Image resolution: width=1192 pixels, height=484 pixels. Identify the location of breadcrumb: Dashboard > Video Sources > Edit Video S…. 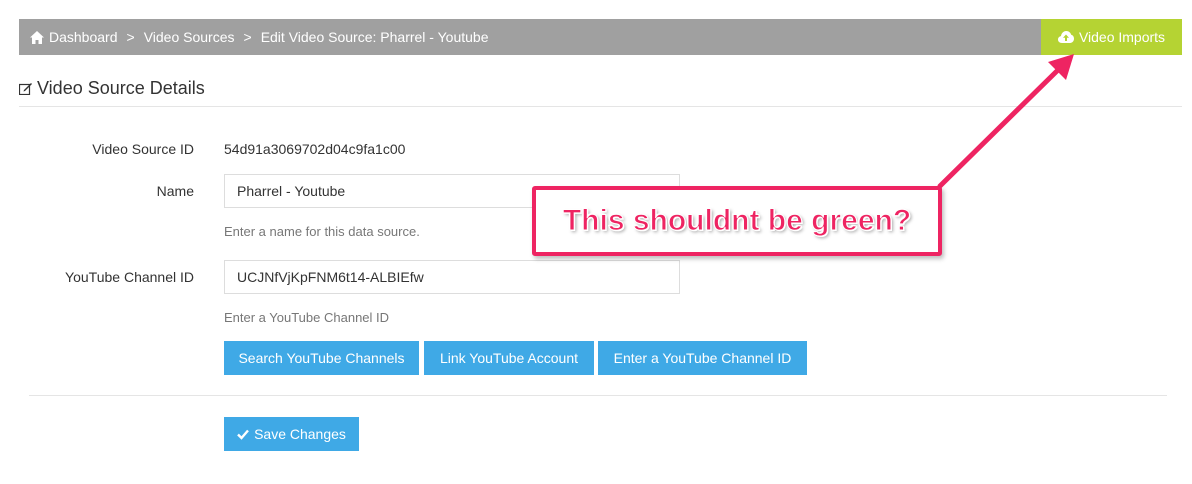
(530, 37).